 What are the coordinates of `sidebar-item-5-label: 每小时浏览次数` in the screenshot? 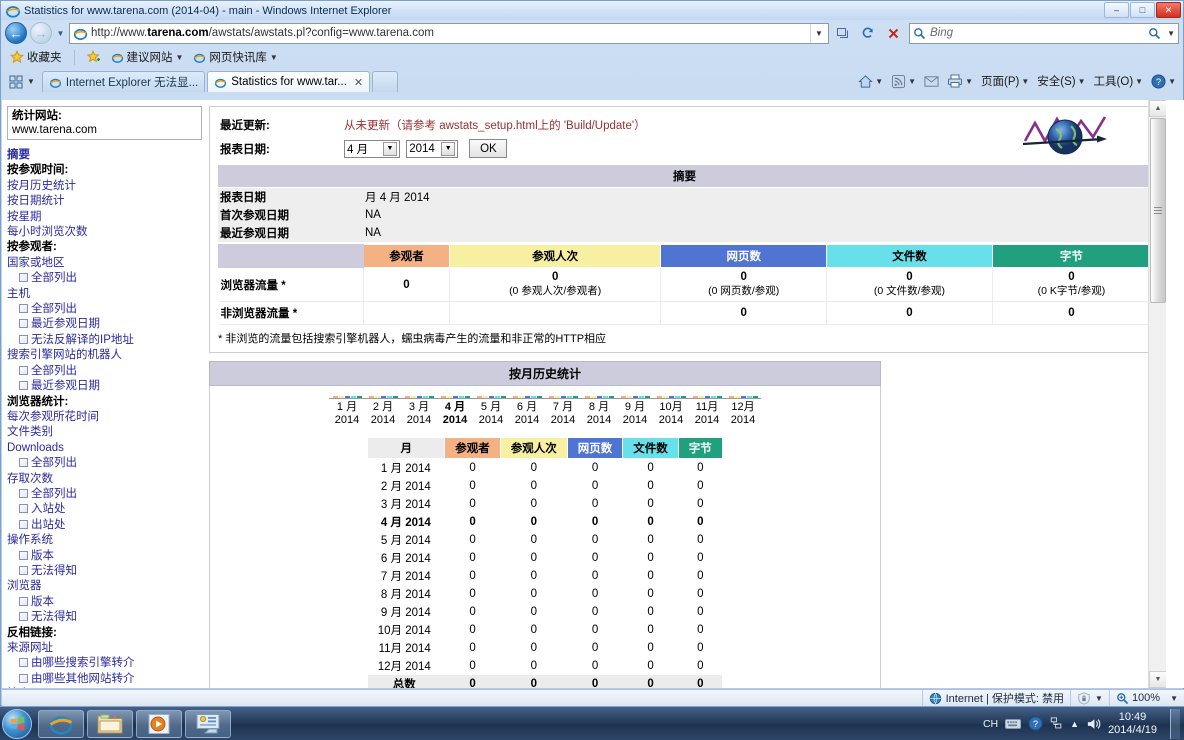 It's located at (104, 232).